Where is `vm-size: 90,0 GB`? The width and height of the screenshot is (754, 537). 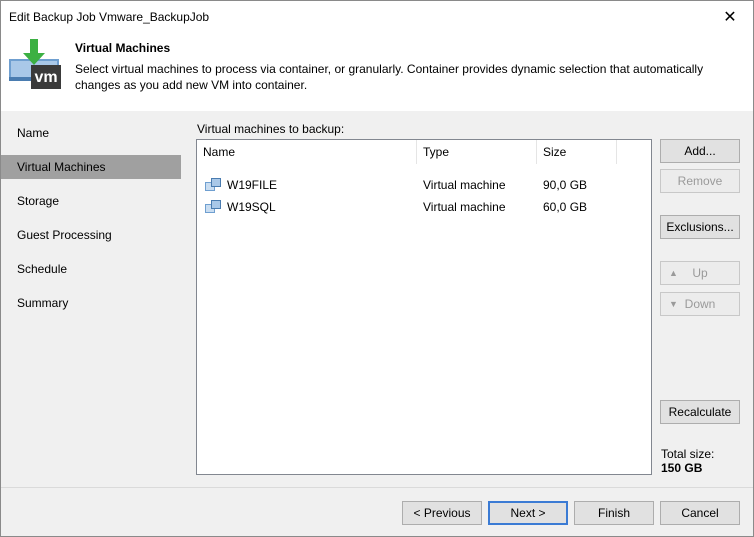 vm-size: 90,0 GB is located at coordinates (565, 185).